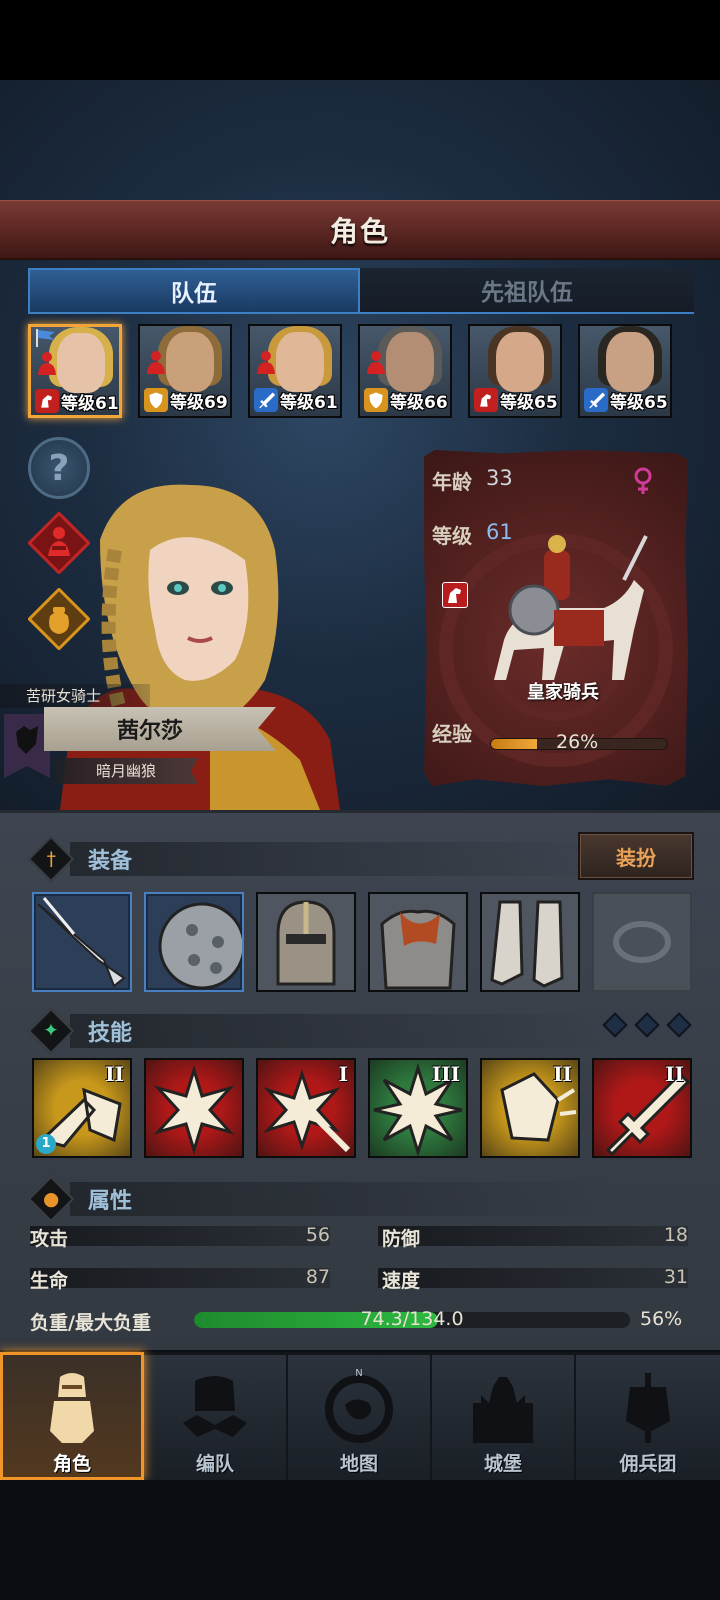 The height and width of the screenshot is (1600, 720). Describe the element at coordinates (317, 1277) in the screenshot. I see `hp-value: 87` at that location.